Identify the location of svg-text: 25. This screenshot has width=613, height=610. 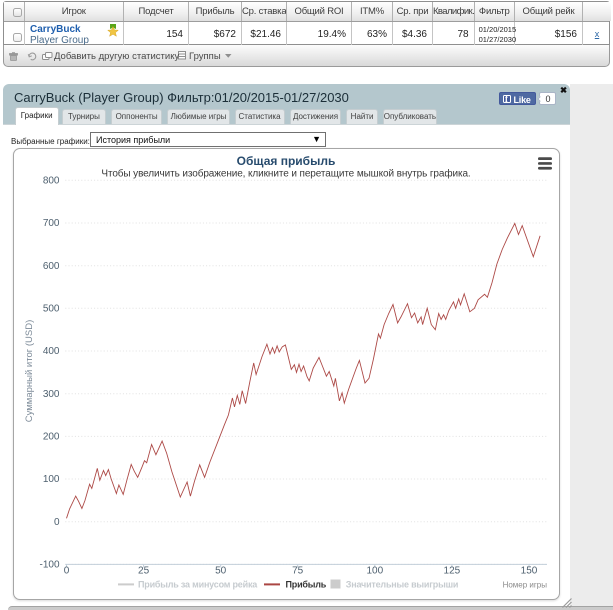
(144, 571).